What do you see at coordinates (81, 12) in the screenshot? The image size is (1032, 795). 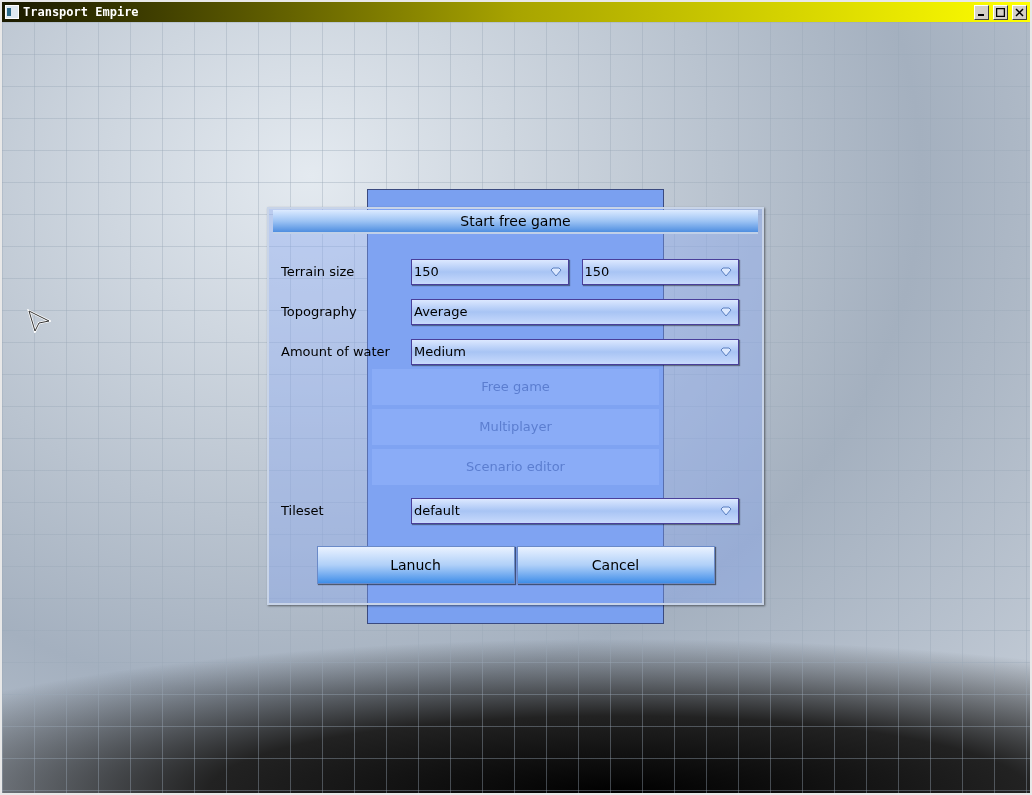 I see `window-title: Transport Empire` at bounding box center [81, 12].